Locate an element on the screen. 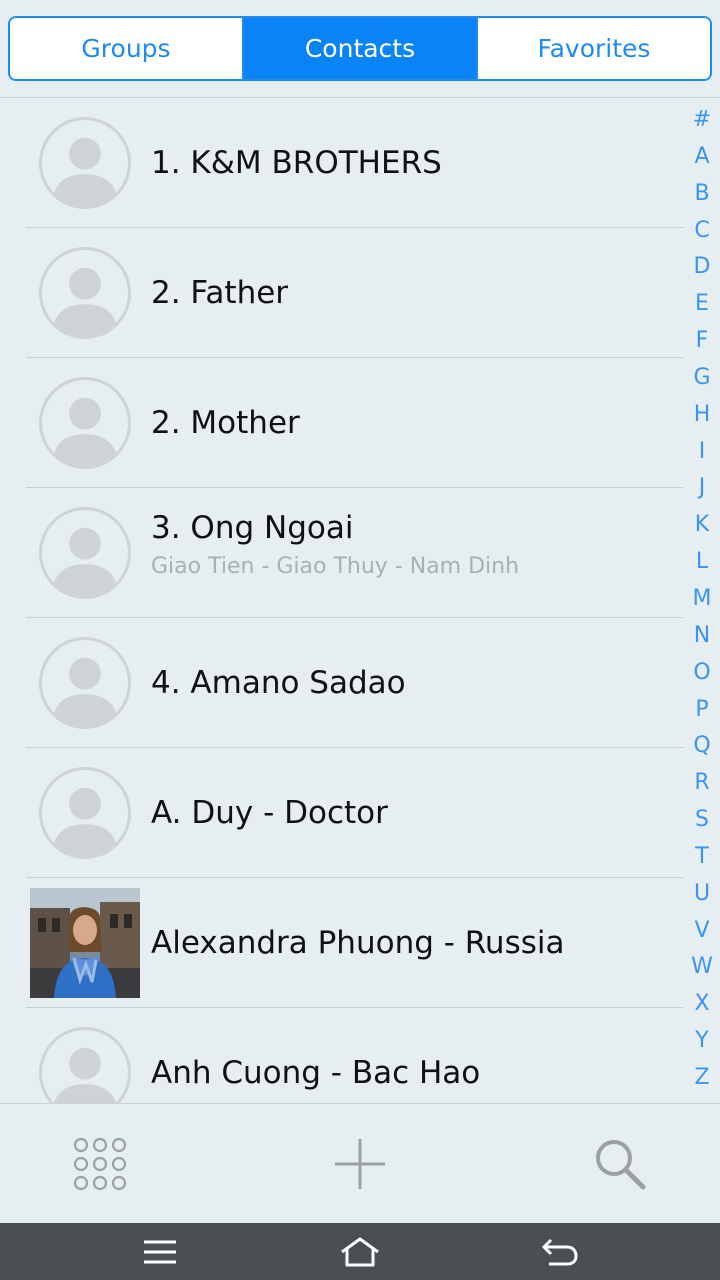 This screenshot has height=1280, width=720. contact-name: Anh Cuong - Bac Hao is located at coordinates (316, 1073).